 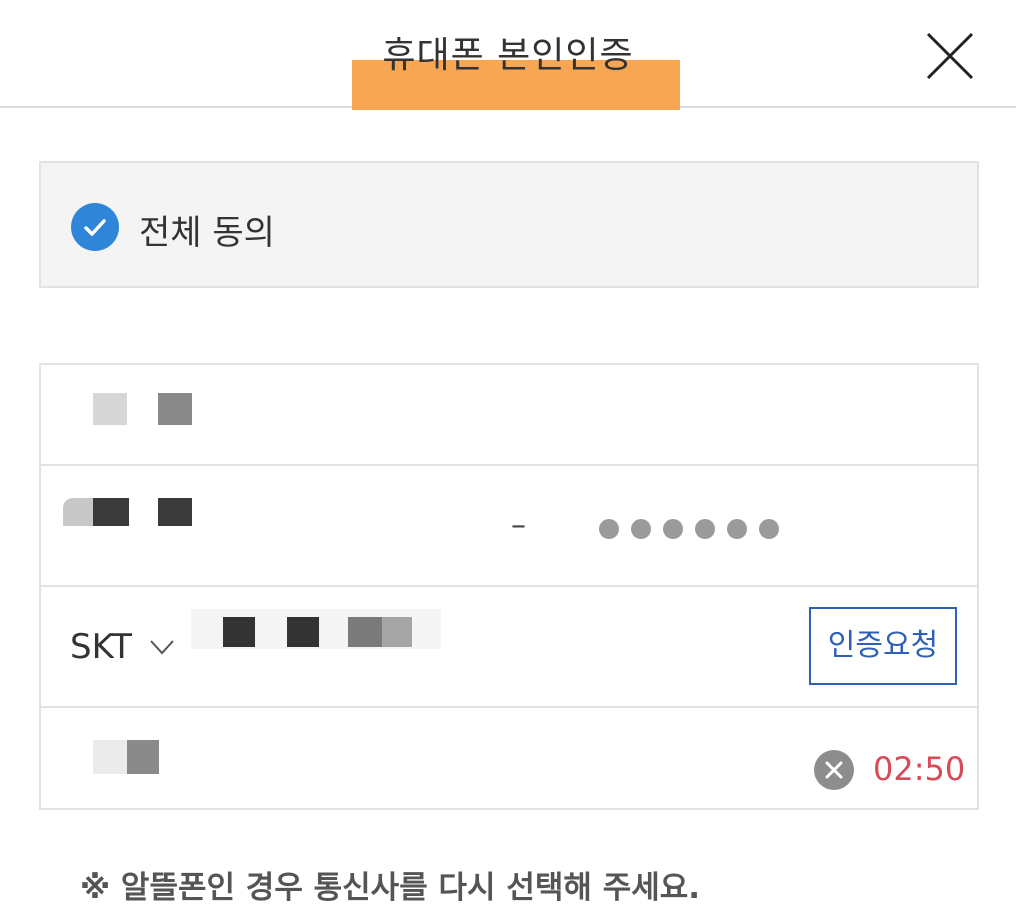 What do you see at coordinates (509, 224) in the screenshot?
I see `agree-all-checkbox: 전체 동의` at bounding box center [509, 224].